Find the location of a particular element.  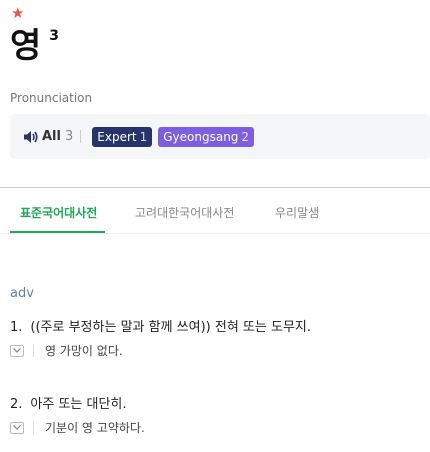

favorite-star-icon: ★ is located at coordinates (17, 13).